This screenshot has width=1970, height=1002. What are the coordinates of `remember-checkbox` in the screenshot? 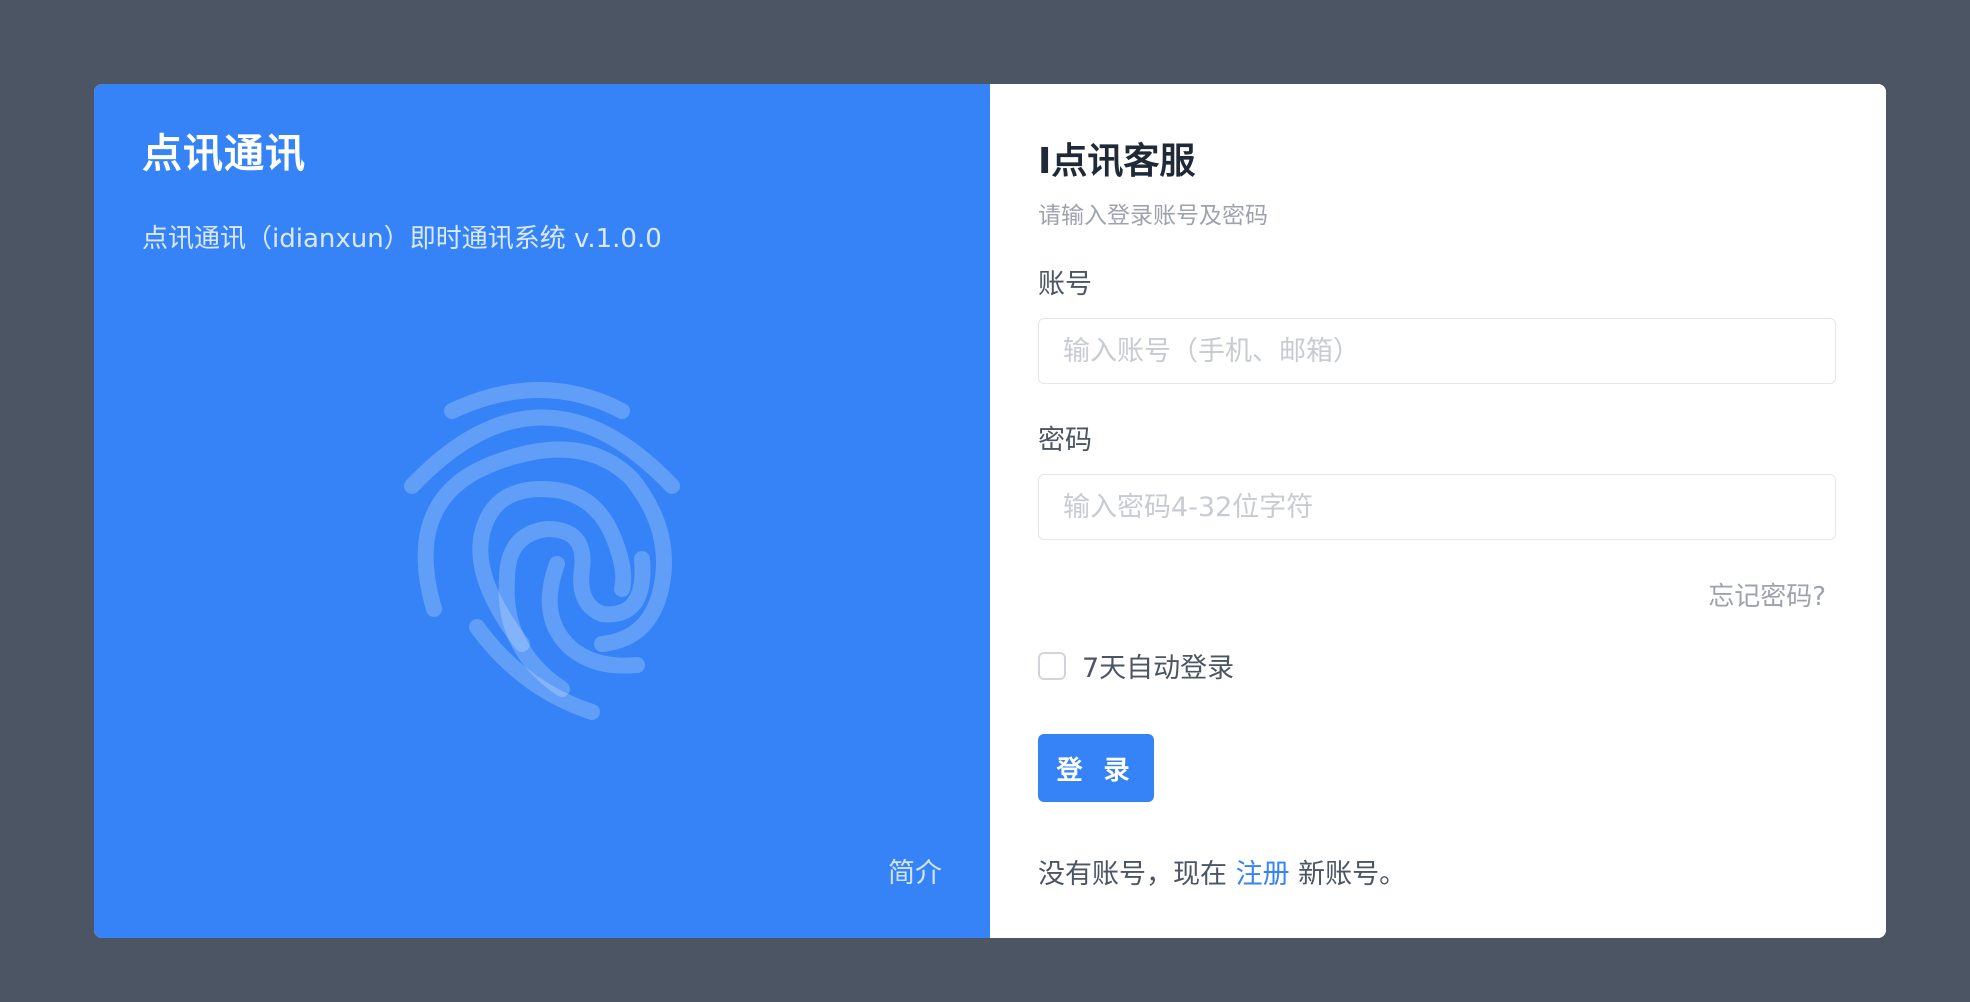 It's located at (1052, 665).